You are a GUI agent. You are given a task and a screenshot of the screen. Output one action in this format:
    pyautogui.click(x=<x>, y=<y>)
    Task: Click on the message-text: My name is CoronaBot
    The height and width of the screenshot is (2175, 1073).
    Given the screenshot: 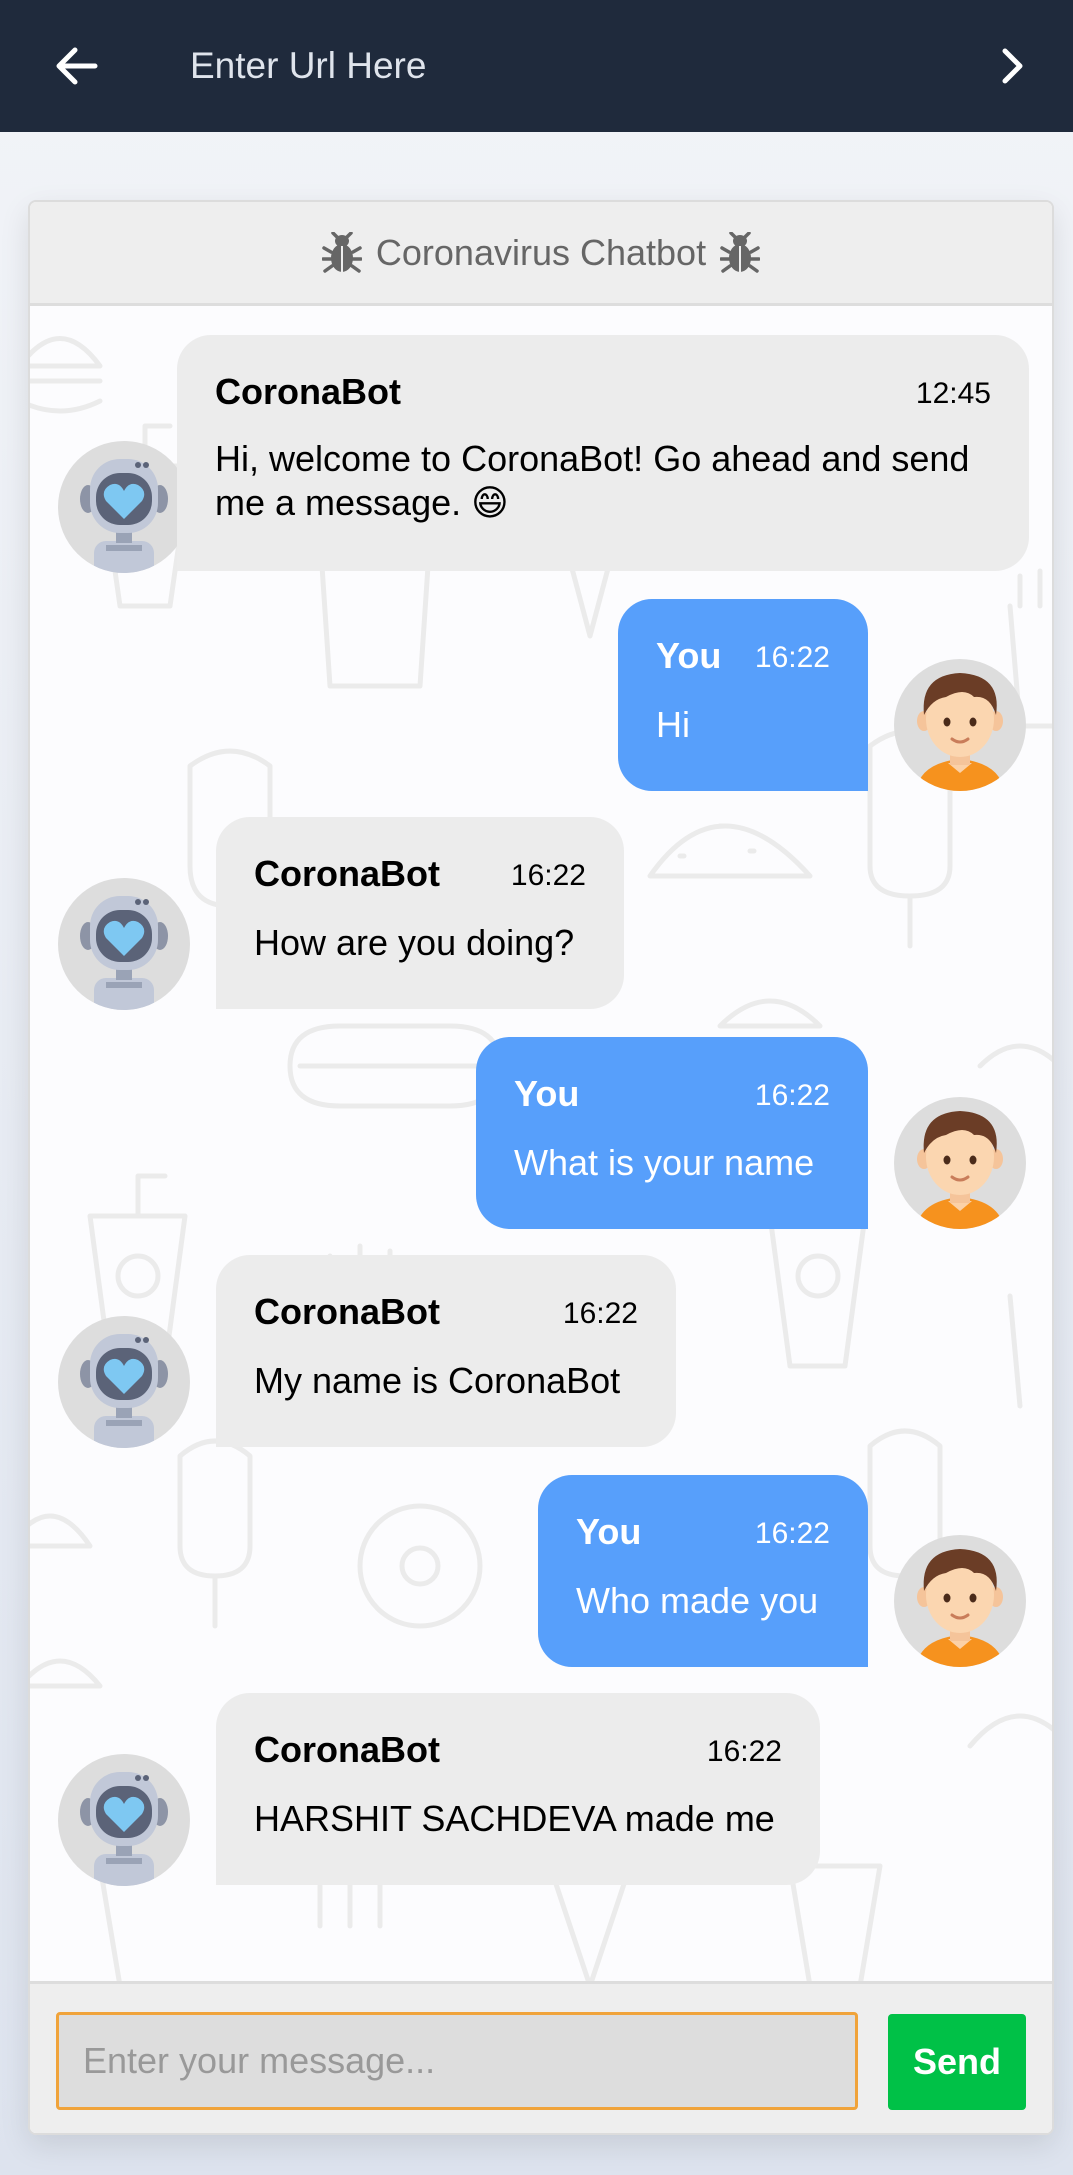 What is the action you would take?
    pyautogui.click(x=437, y=1380)
    